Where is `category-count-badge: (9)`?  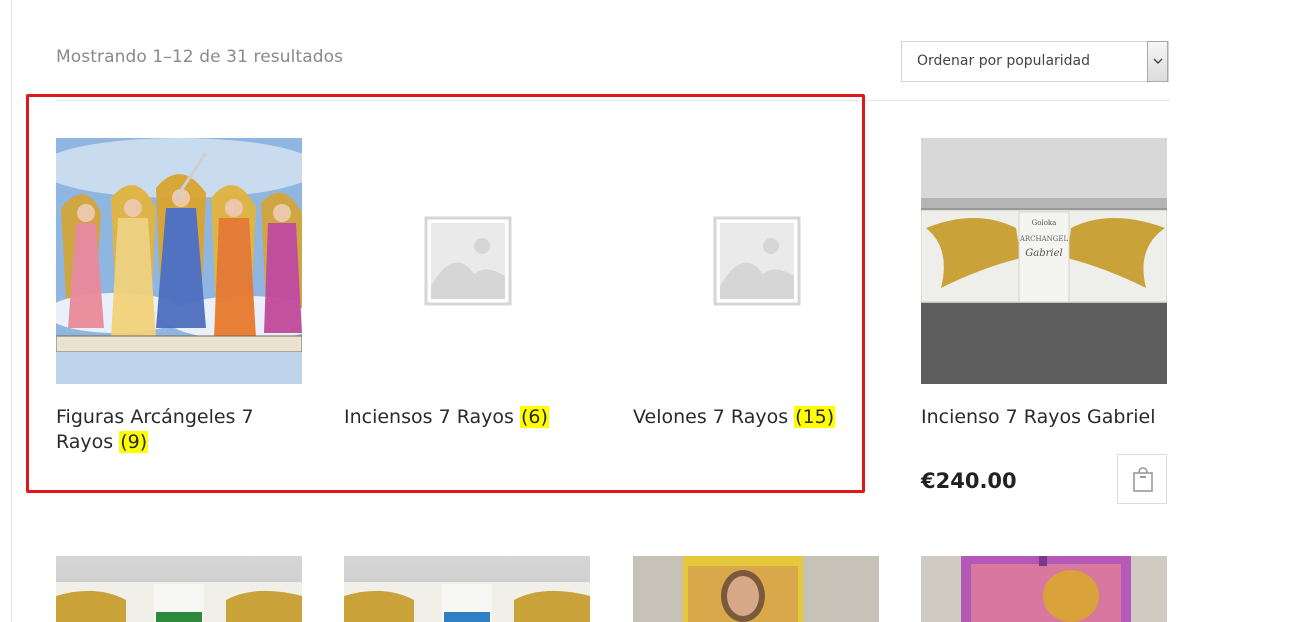
category-count-badge: (9) is located at coordinates (134, 442).